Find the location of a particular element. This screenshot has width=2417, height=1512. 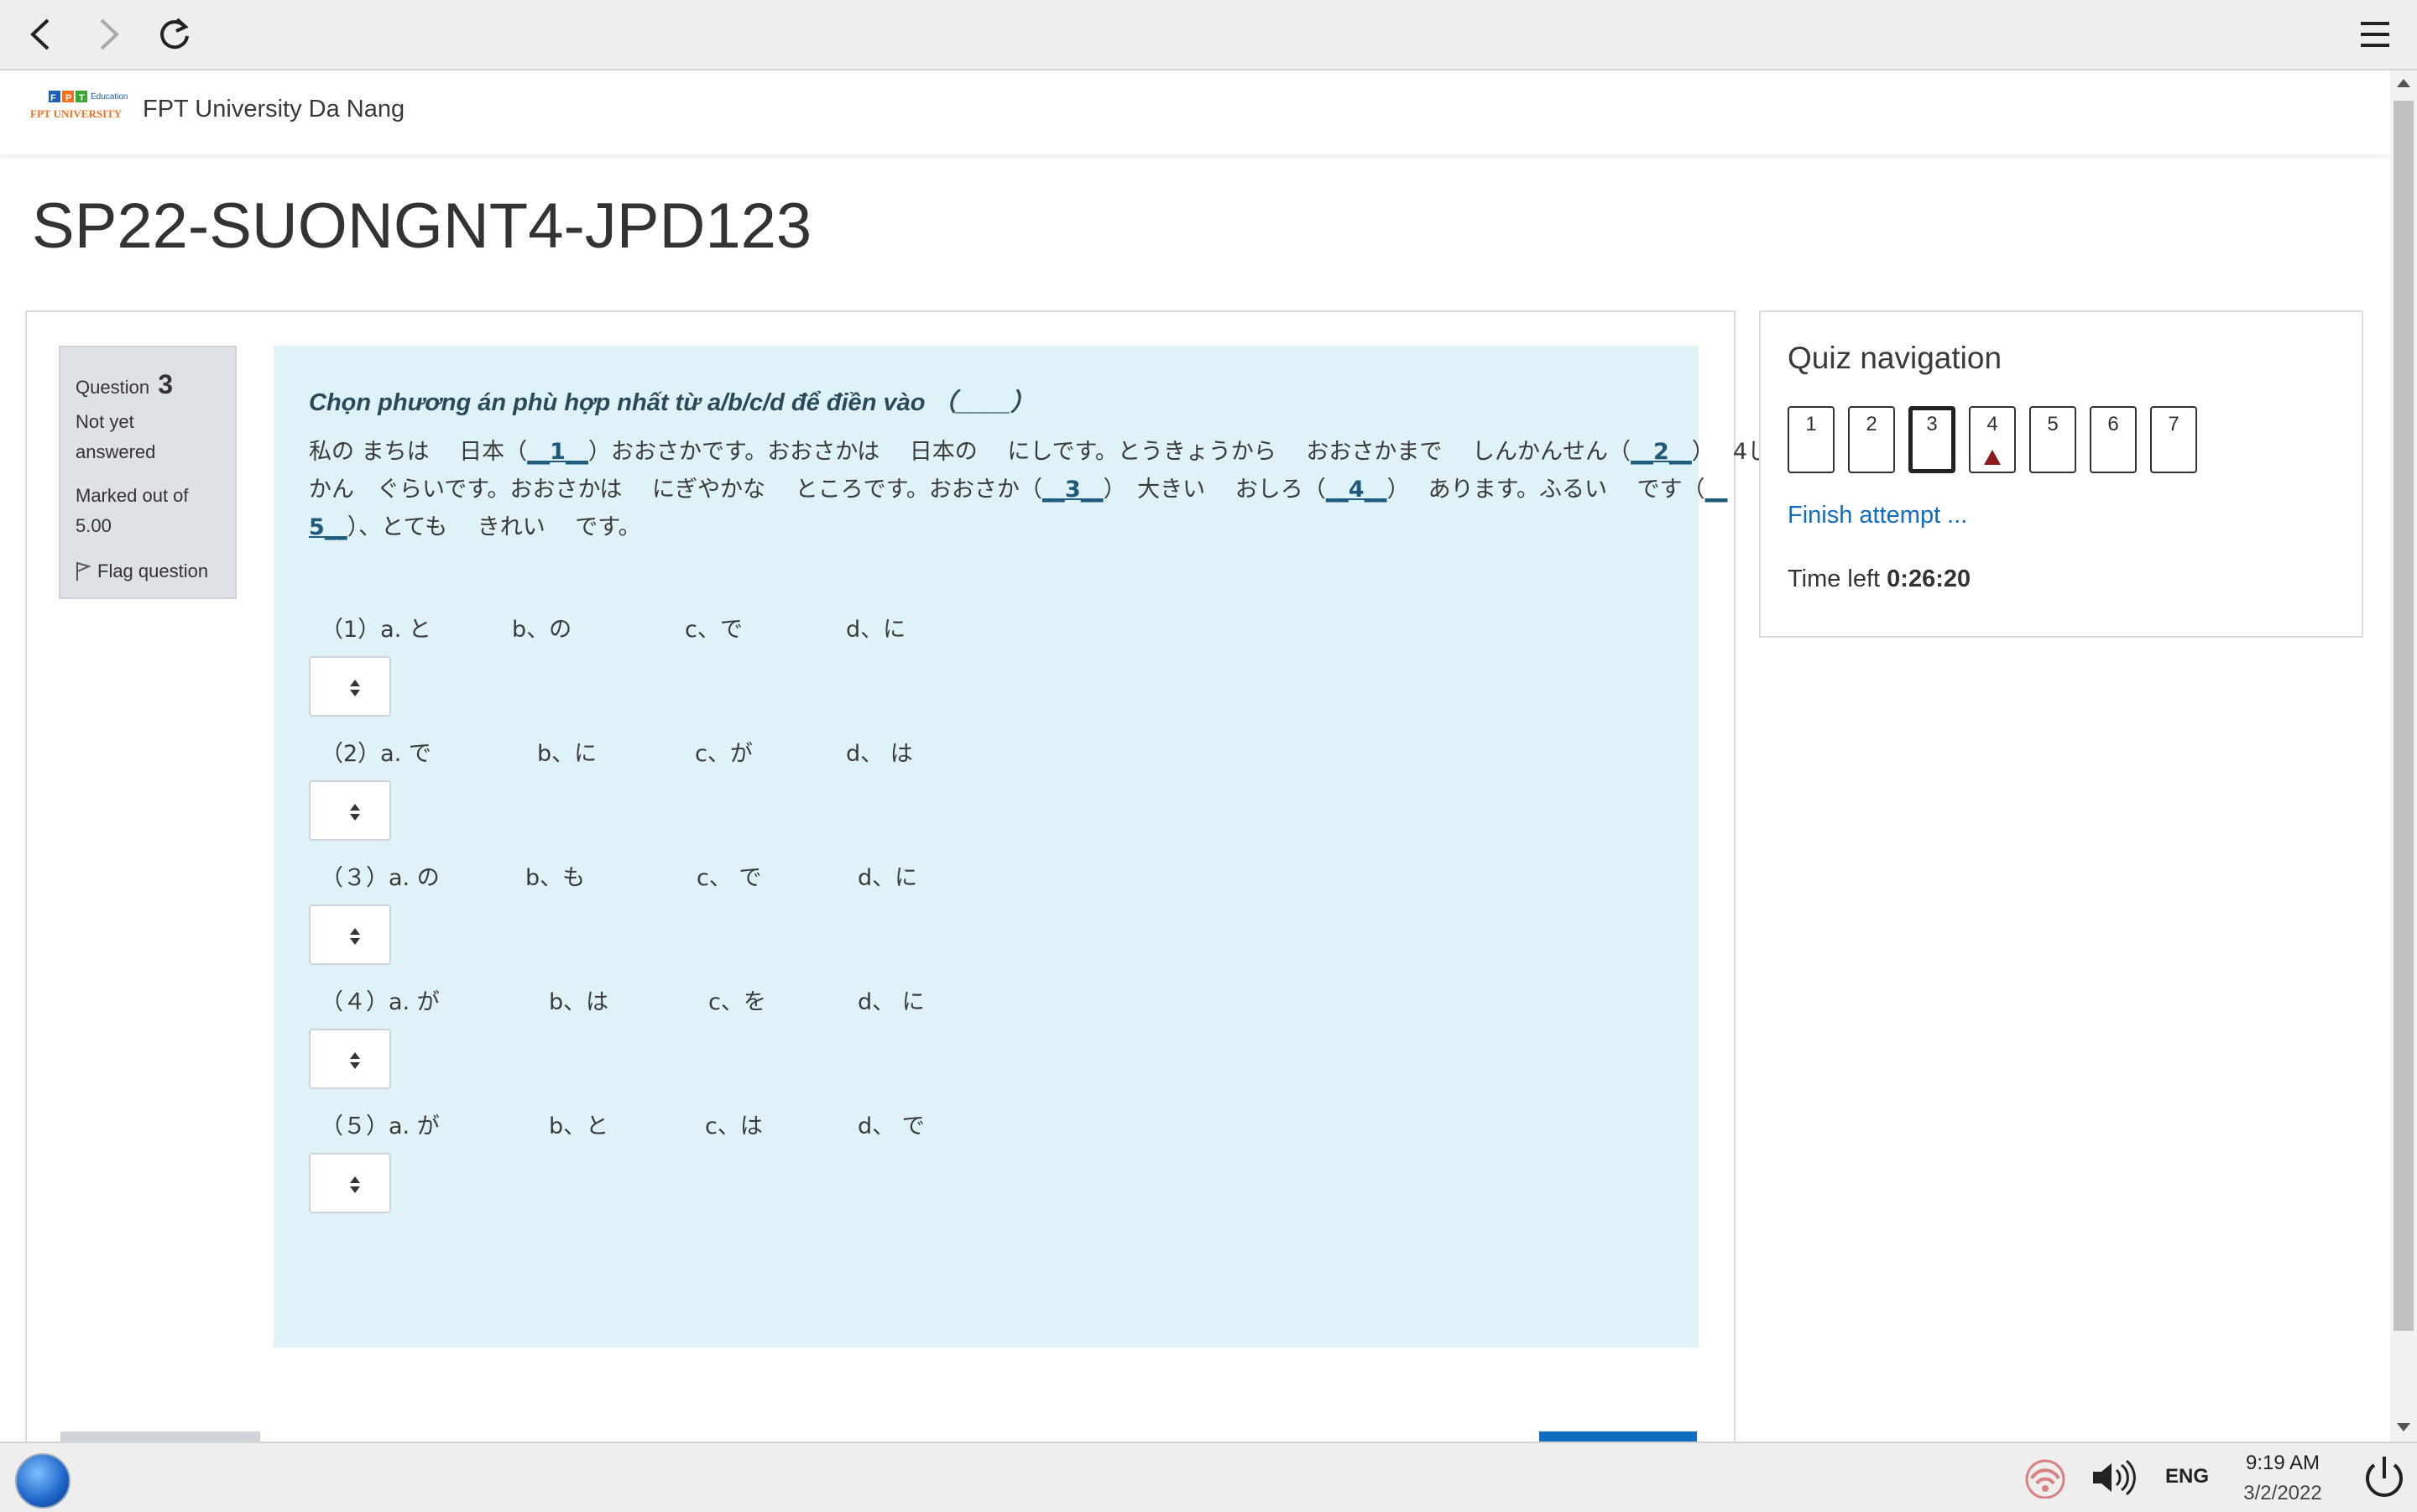

nav-question-6: 6 is located at coordinates (2113, 440).